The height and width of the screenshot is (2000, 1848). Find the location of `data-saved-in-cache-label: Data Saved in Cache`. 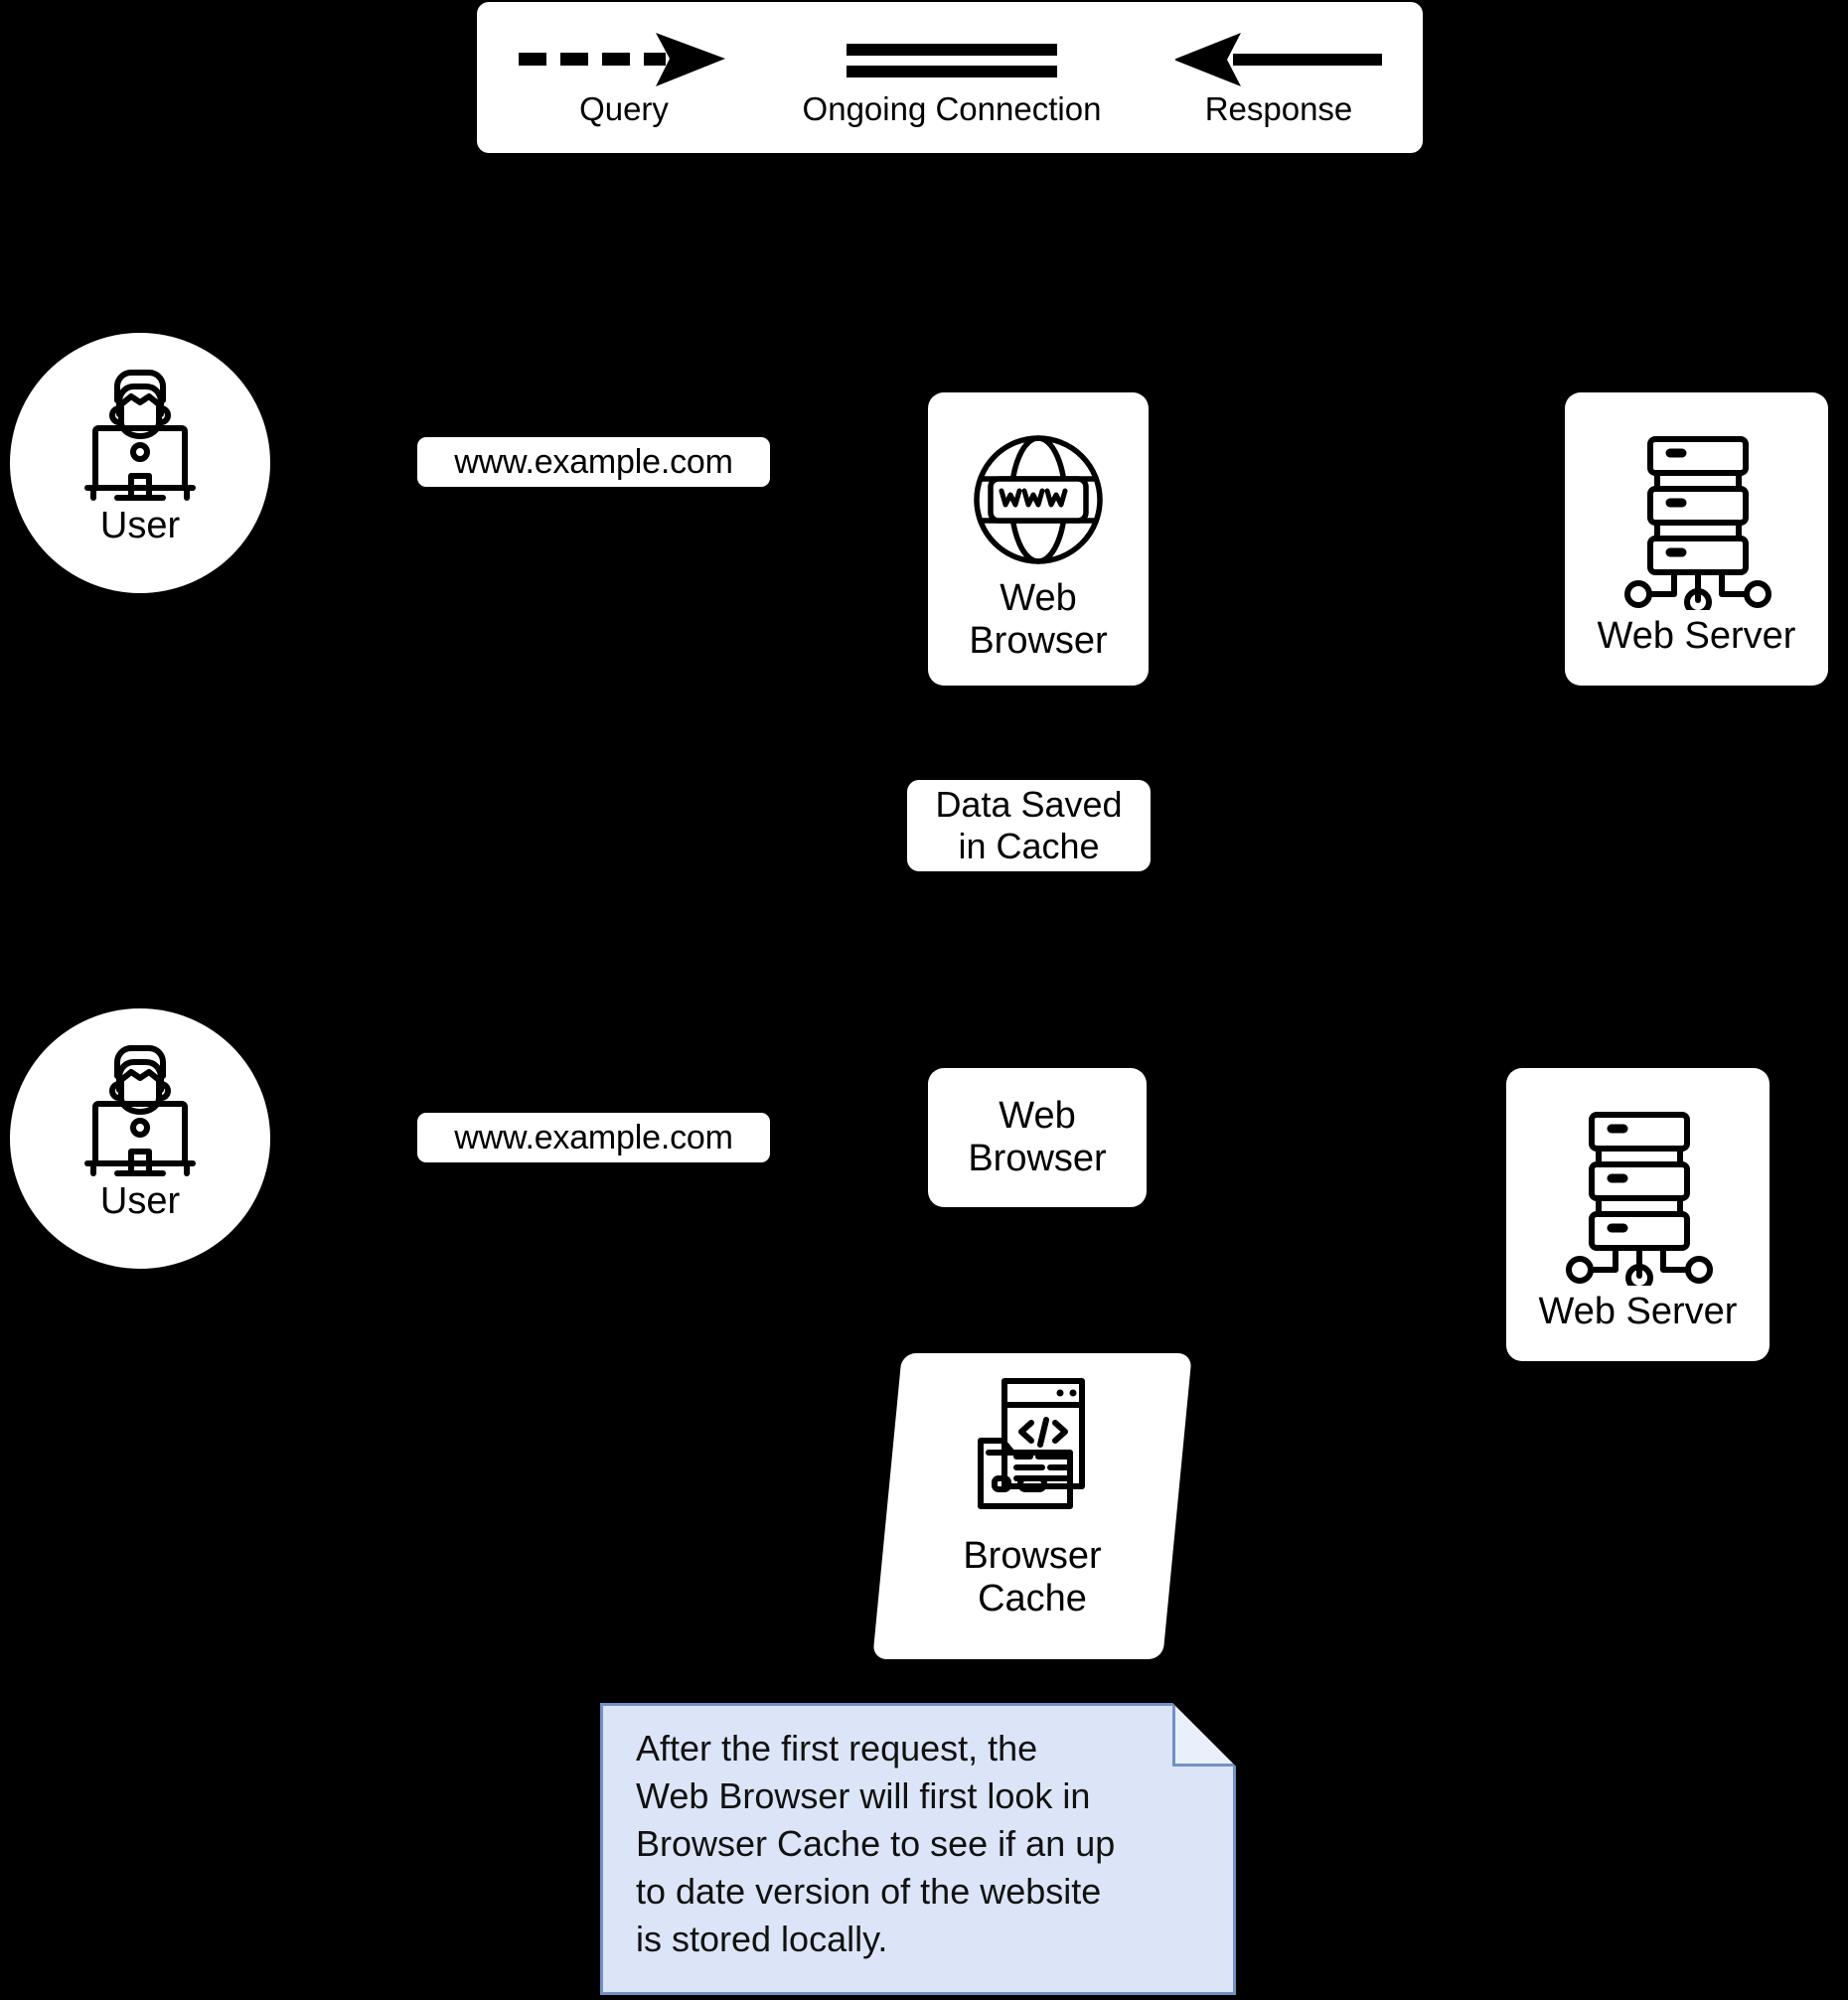

data-saved-in-cache-label: Data Saved in Cache is located at coordinates (1029, 825).